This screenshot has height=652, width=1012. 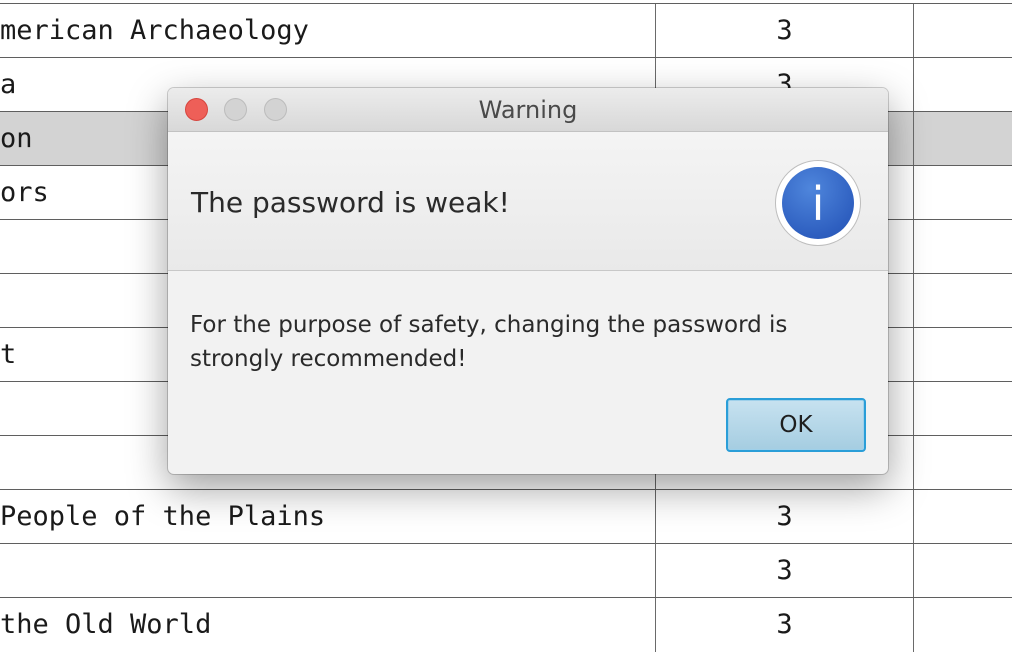 I want to click on table-row: People of the Plains 3, so click(x=506, y=516).